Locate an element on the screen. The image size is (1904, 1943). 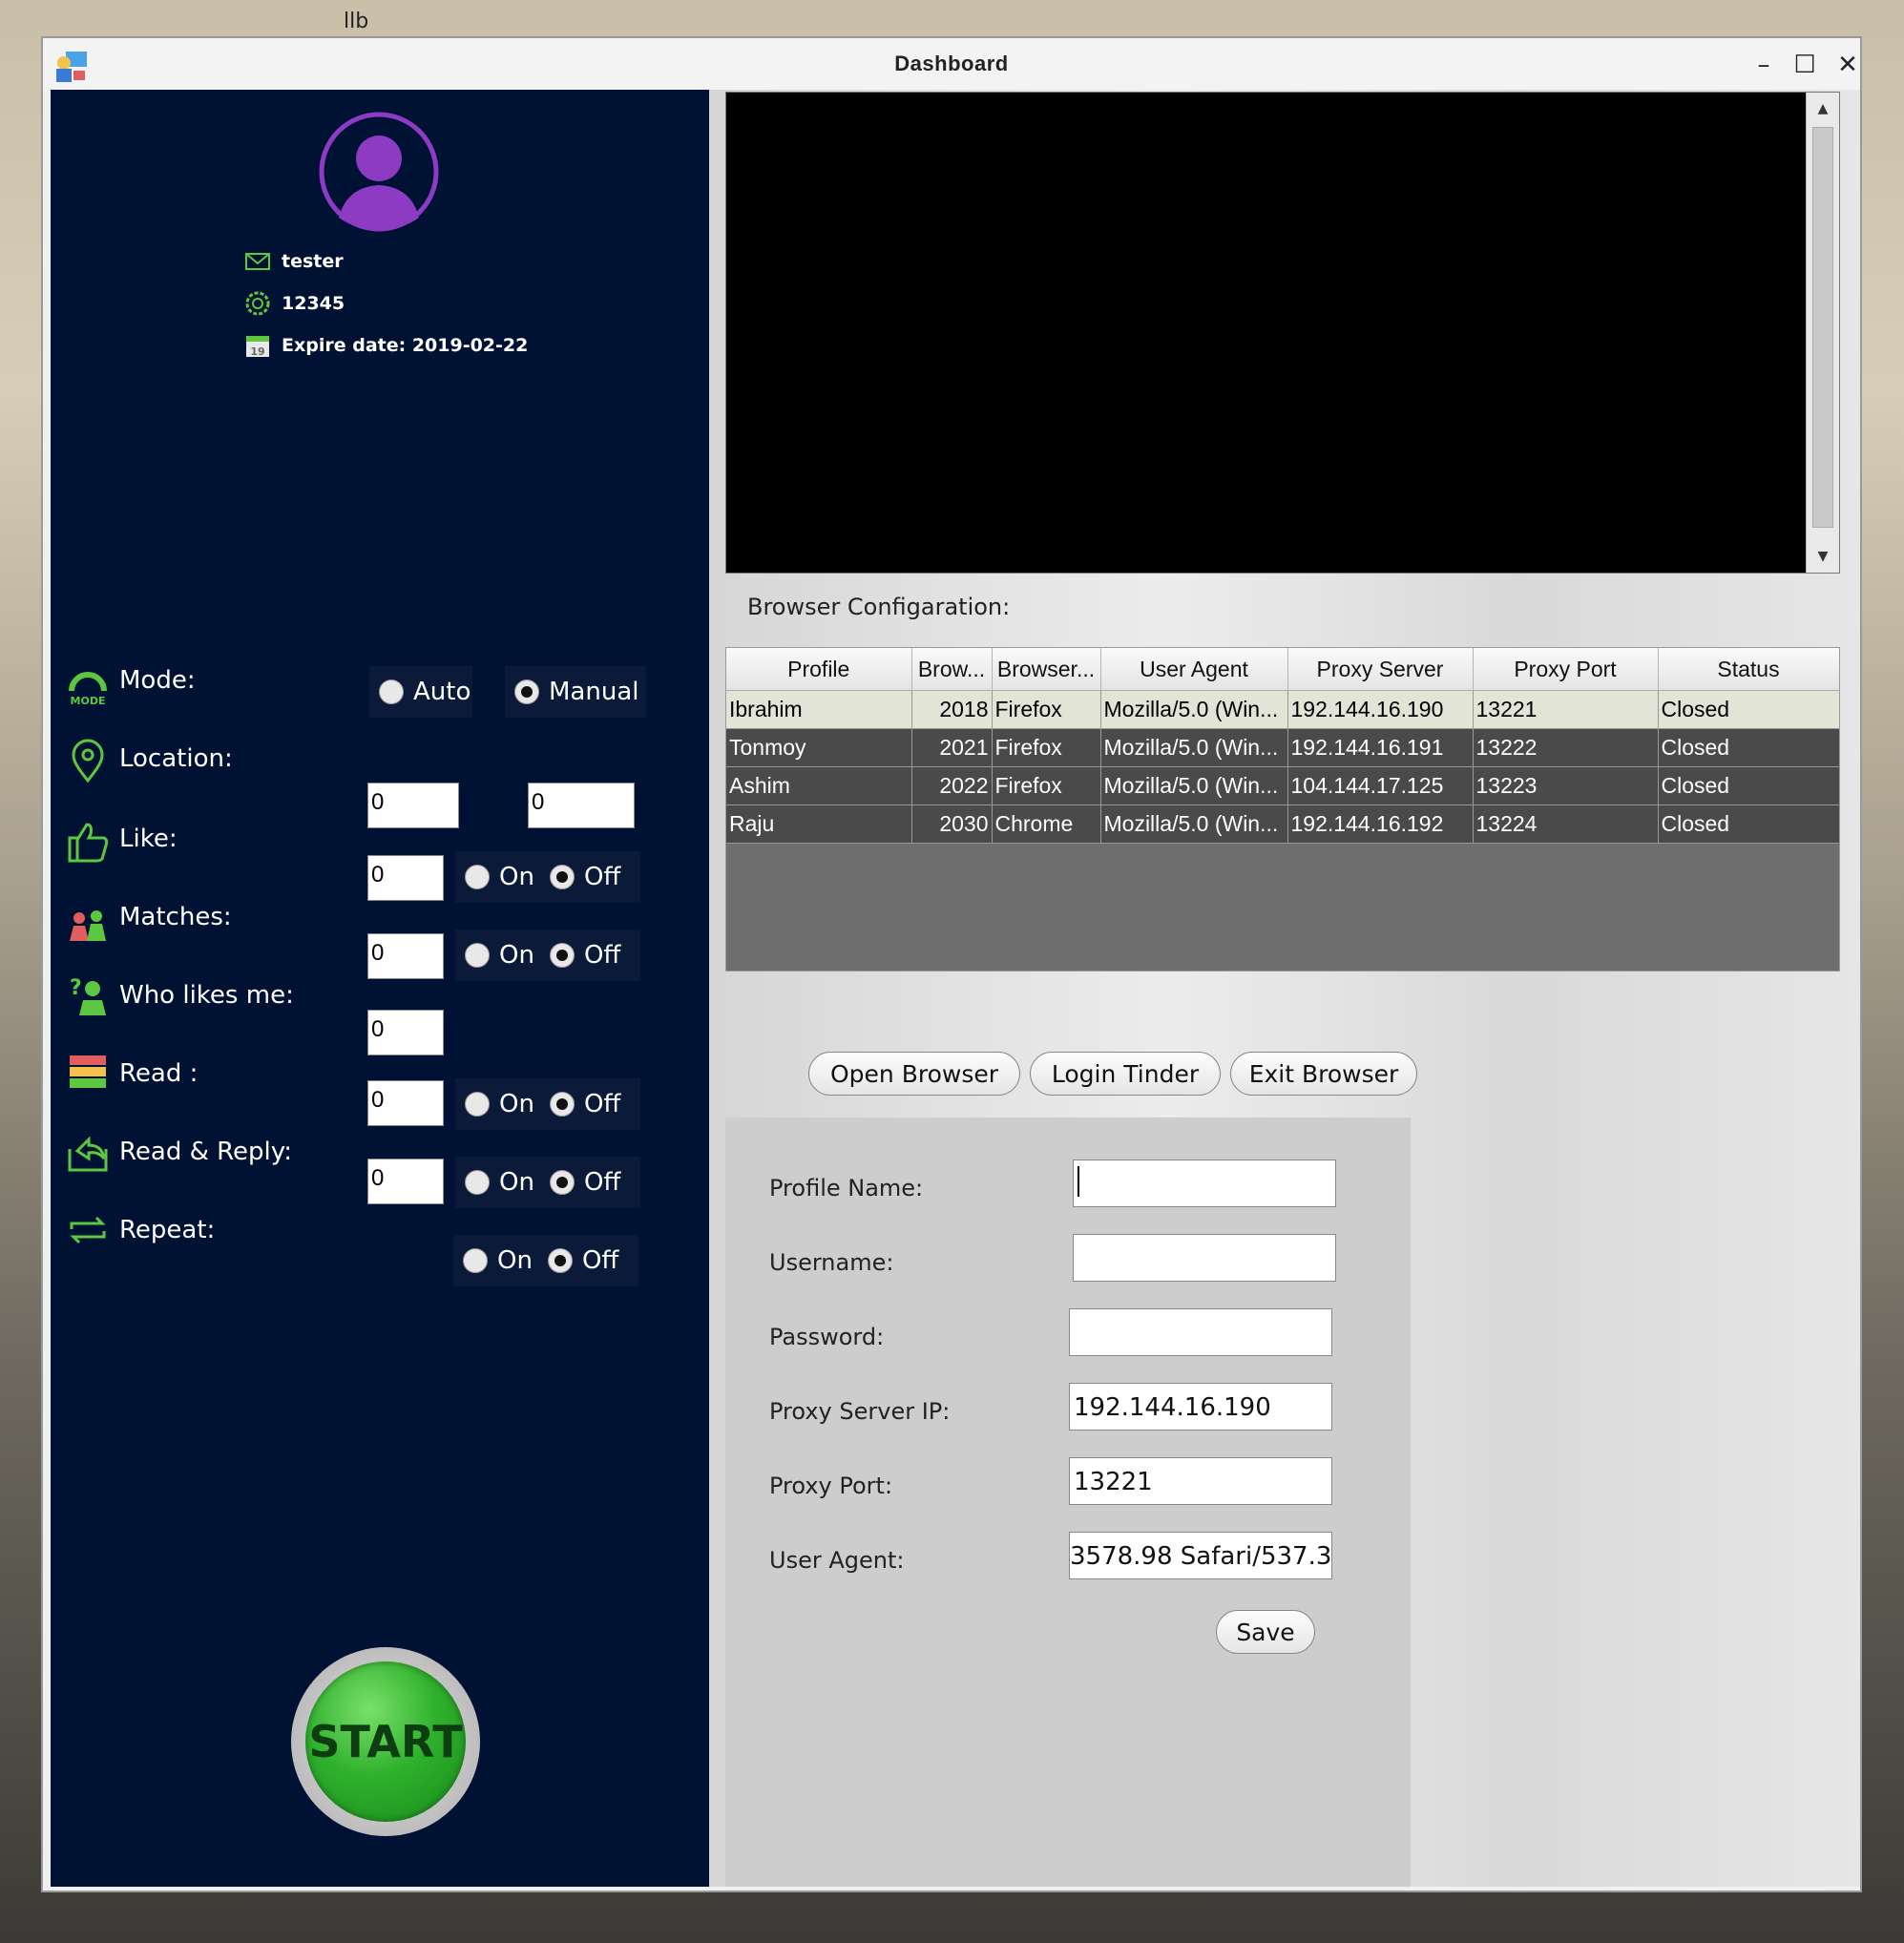
read-on-label: On is located at coordinates (516, 1104).